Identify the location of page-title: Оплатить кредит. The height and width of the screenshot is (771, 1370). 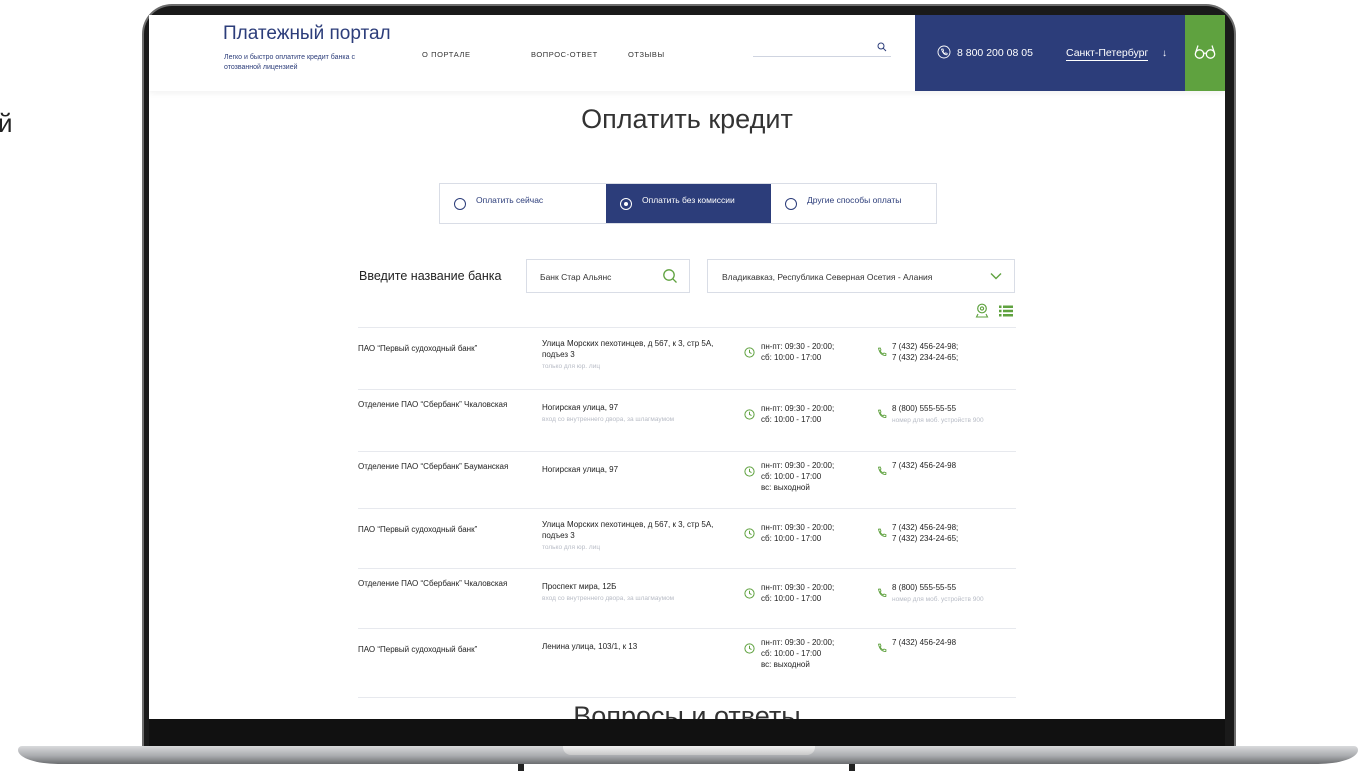
(687, 119).